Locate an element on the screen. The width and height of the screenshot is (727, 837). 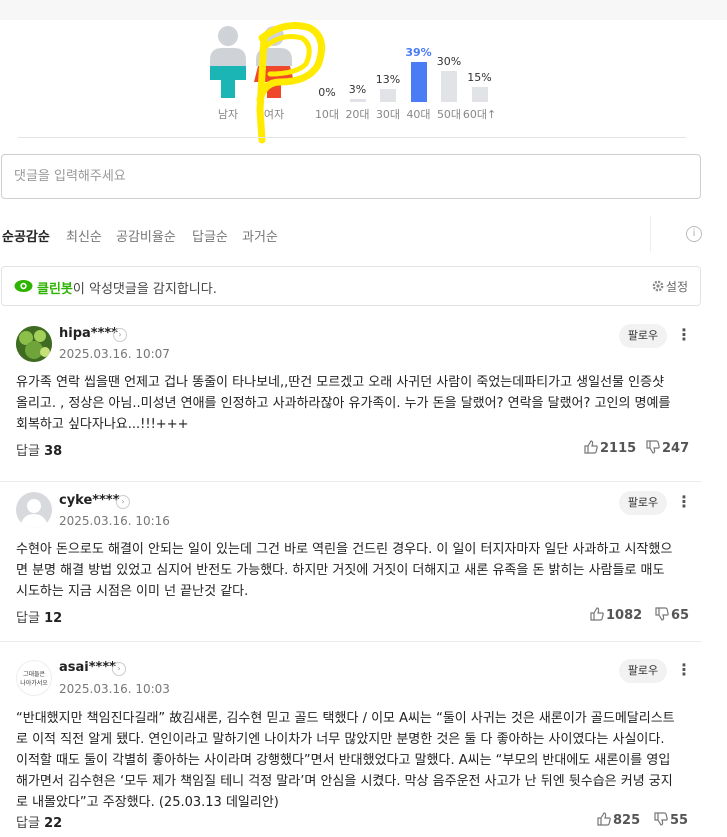
reply-button: 답글 22 is located at coordinates (39, 821).